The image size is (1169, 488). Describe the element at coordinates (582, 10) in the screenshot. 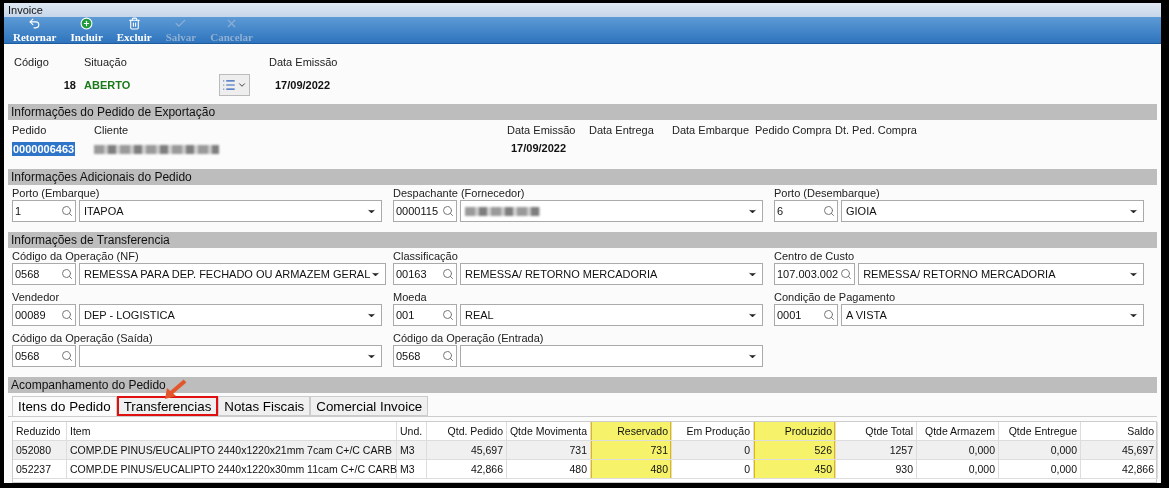

I see `window-title: Invoice` at that location.